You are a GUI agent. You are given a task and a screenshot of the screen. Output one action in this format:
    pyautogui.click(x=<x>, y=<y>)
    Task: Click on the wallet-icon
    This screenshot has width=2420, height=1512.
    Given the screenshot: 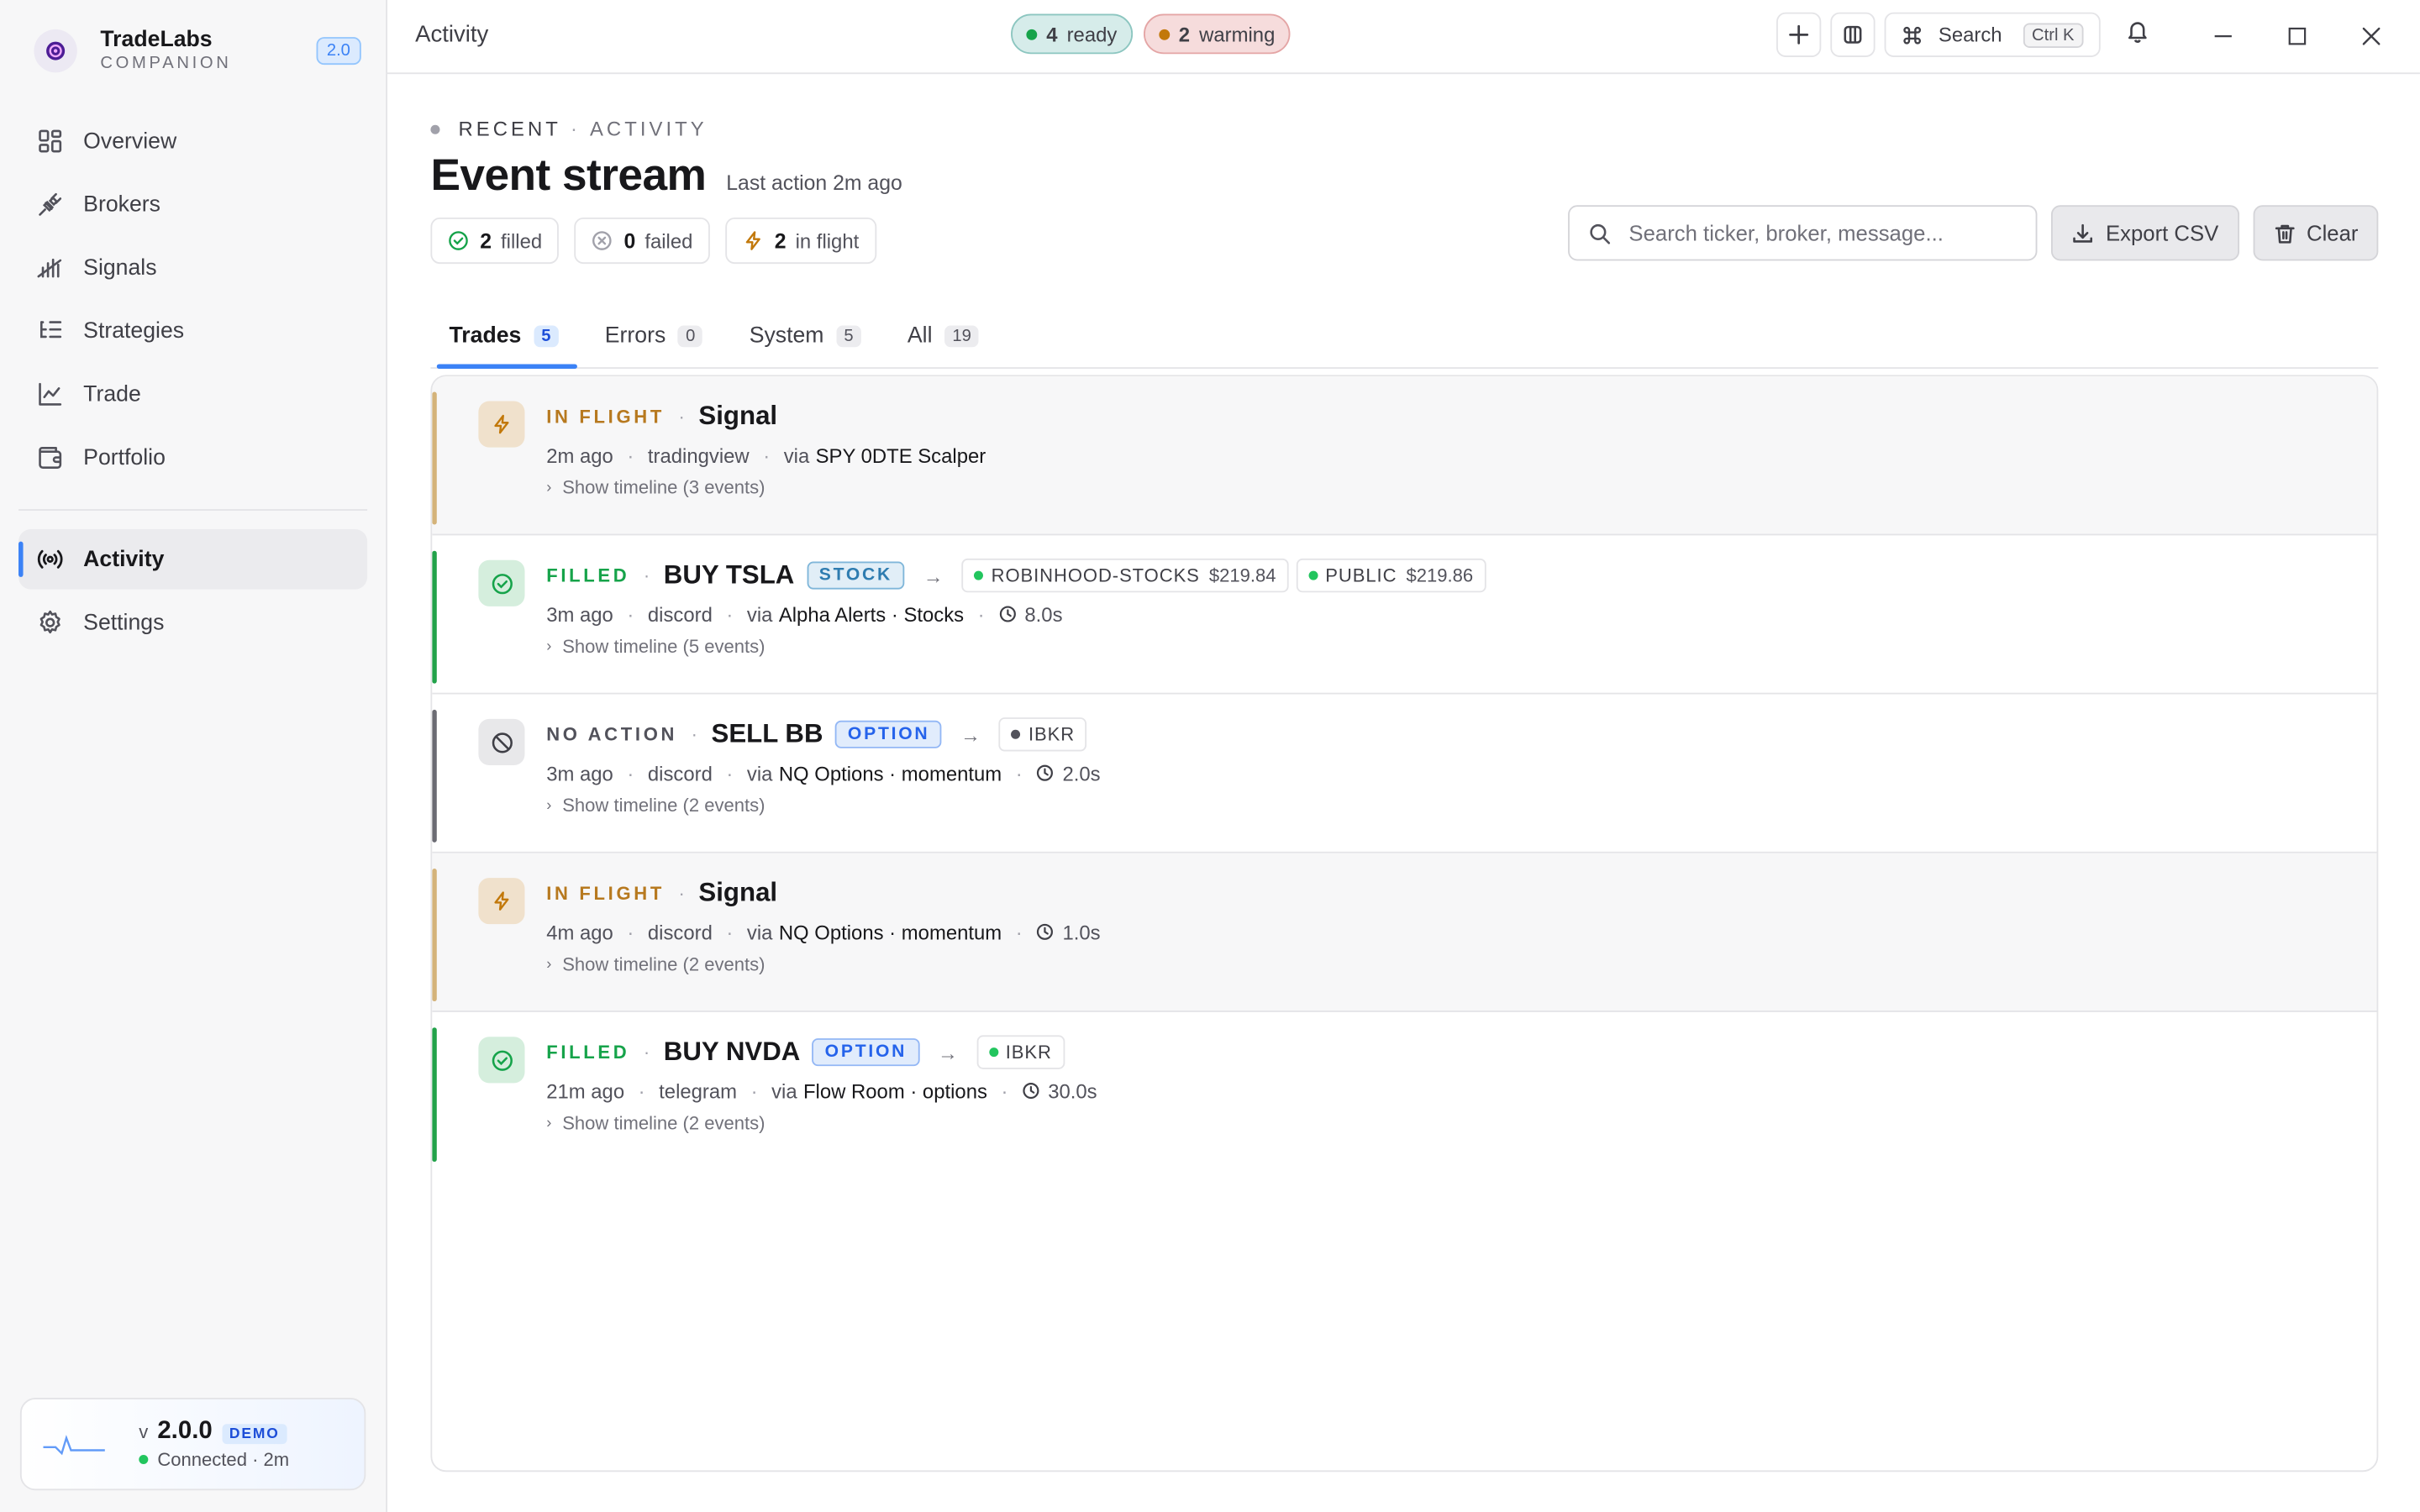 What is the action you would take?
    pyautogui.click(x=51, y=458)
    